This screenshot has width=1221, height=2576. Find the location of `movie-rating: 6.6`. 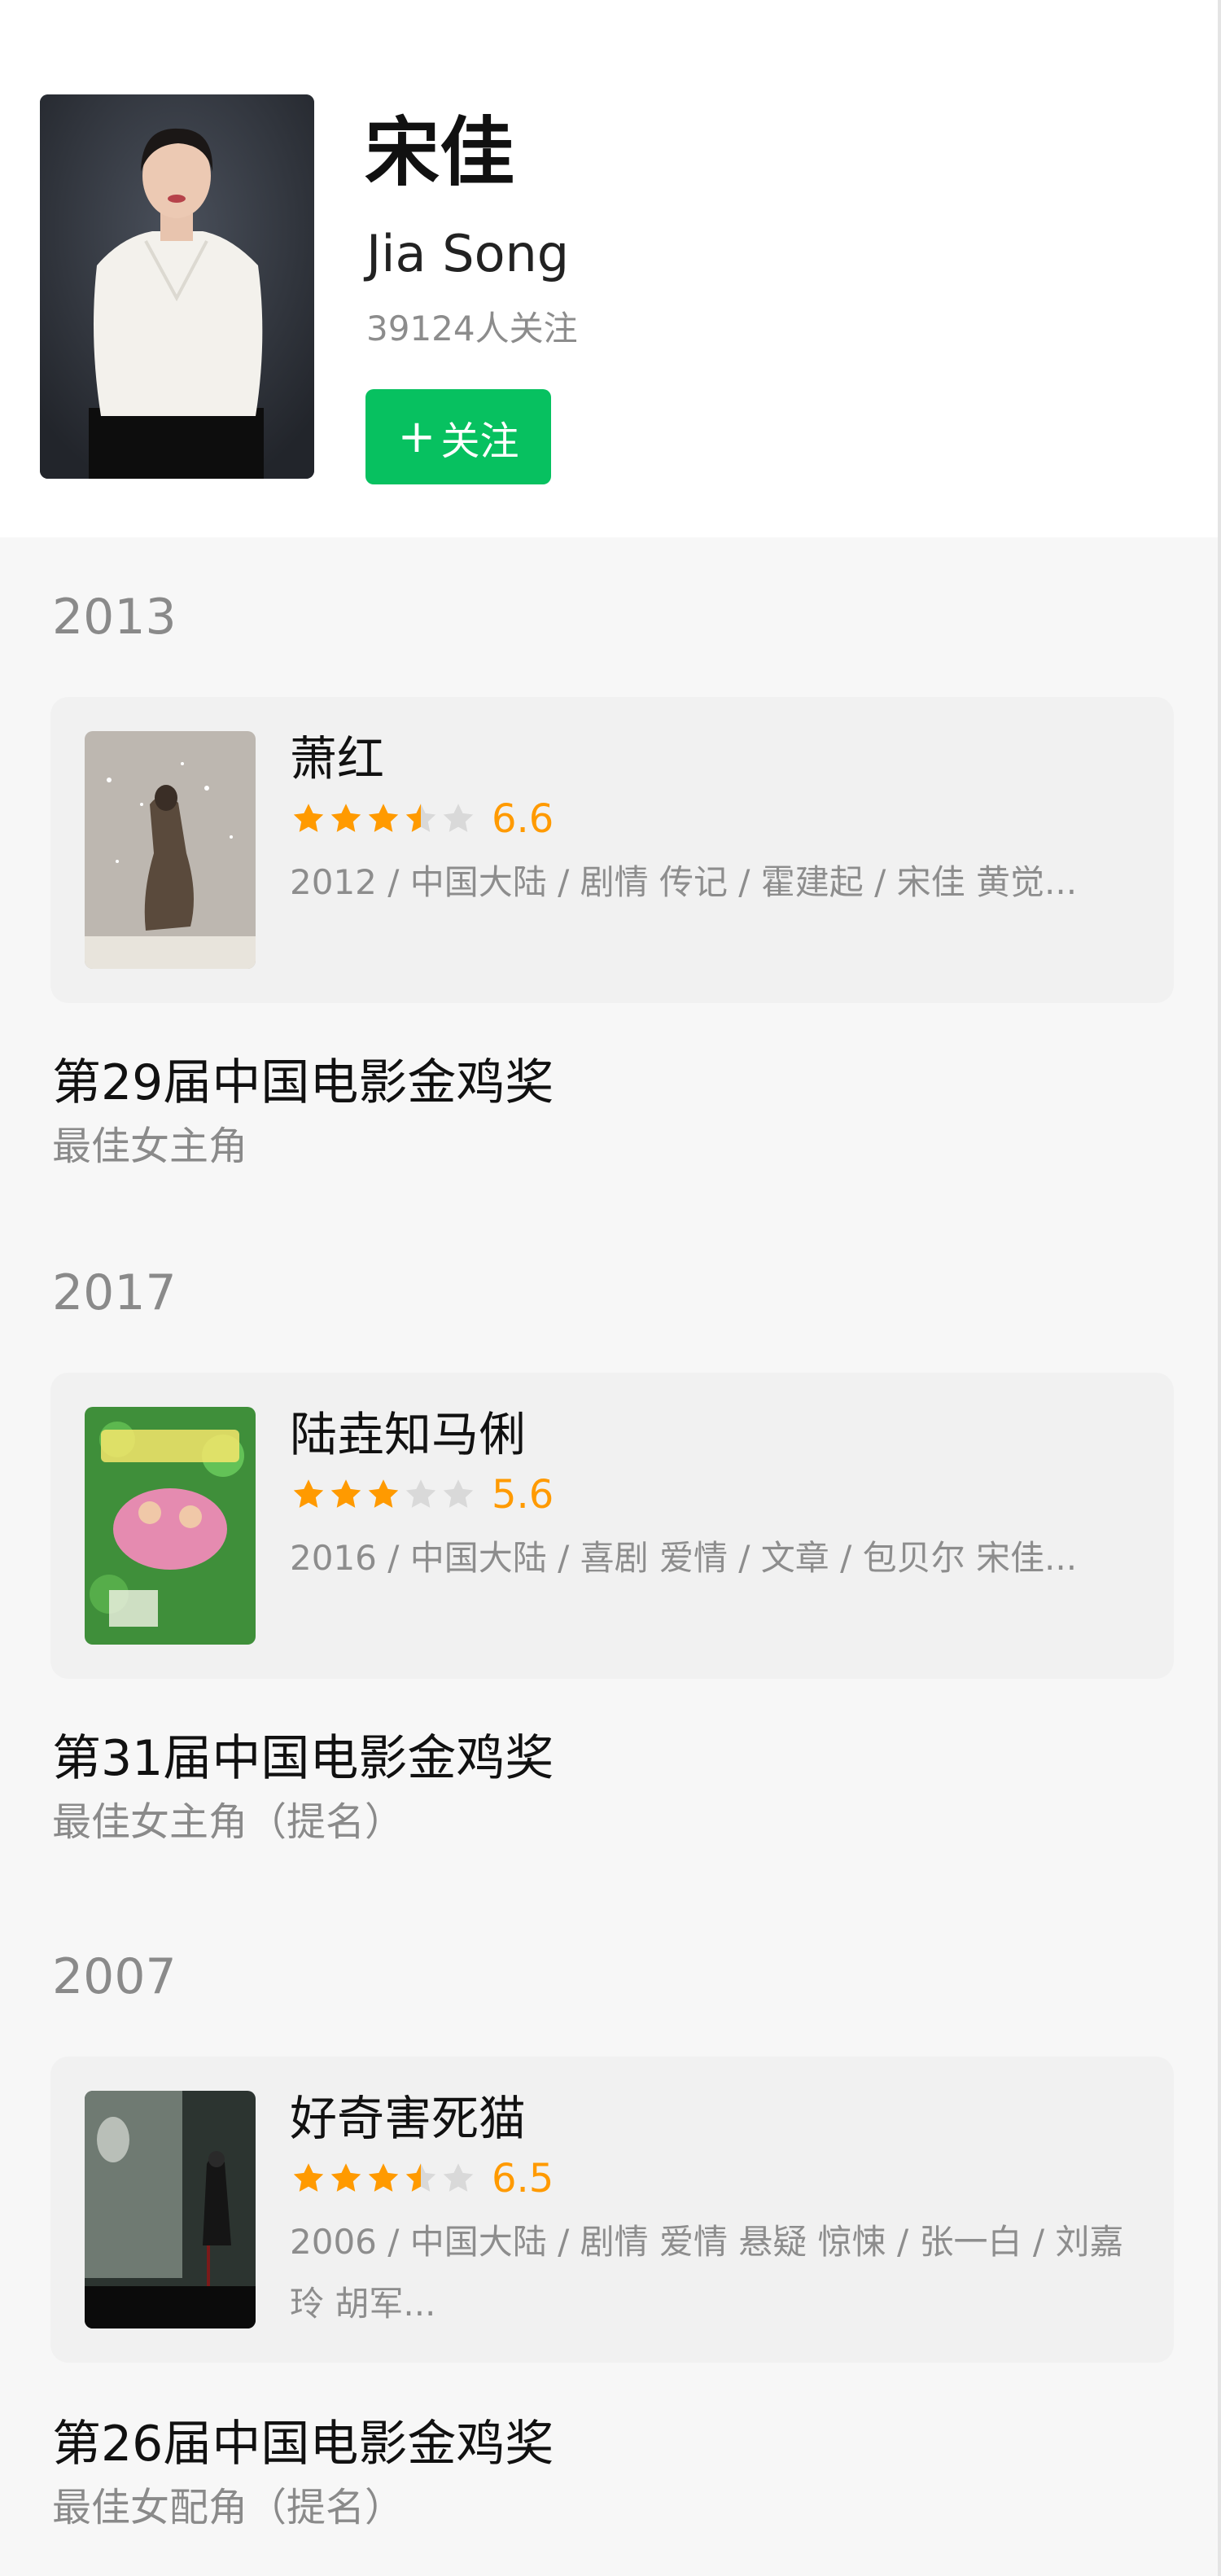

movie-rating: 6.6 is located at coordinates (422, 819).